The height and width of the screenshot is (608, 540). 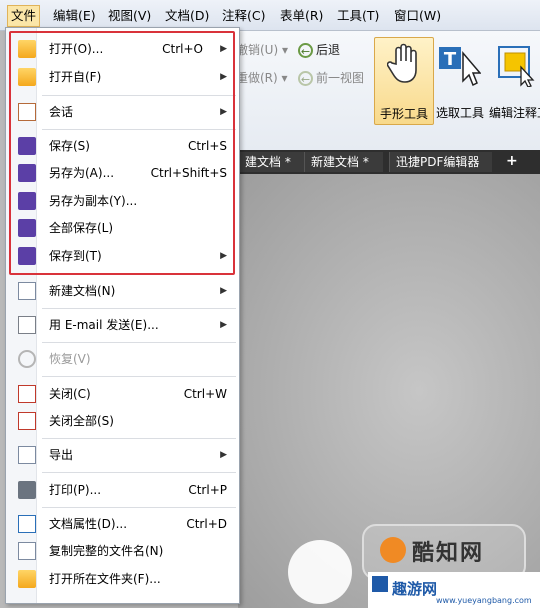 I want to click on menu-item-copy-filename-label: 复制完整的文件名(N), so click(x=106, y=551).